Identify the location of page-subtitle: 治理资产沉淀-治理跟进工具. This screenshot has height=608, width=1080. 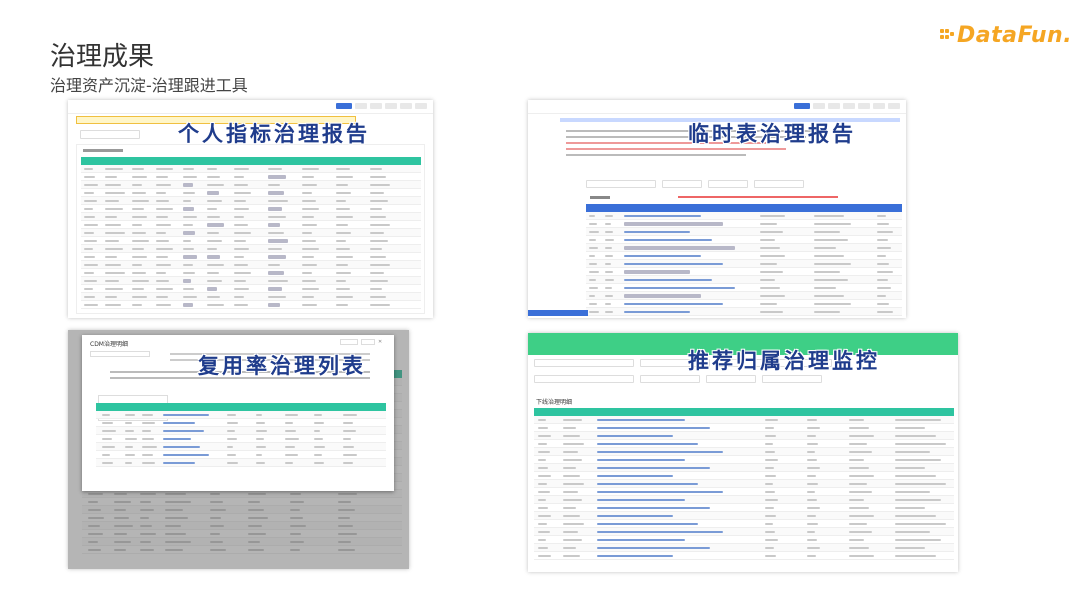
(149, 85).